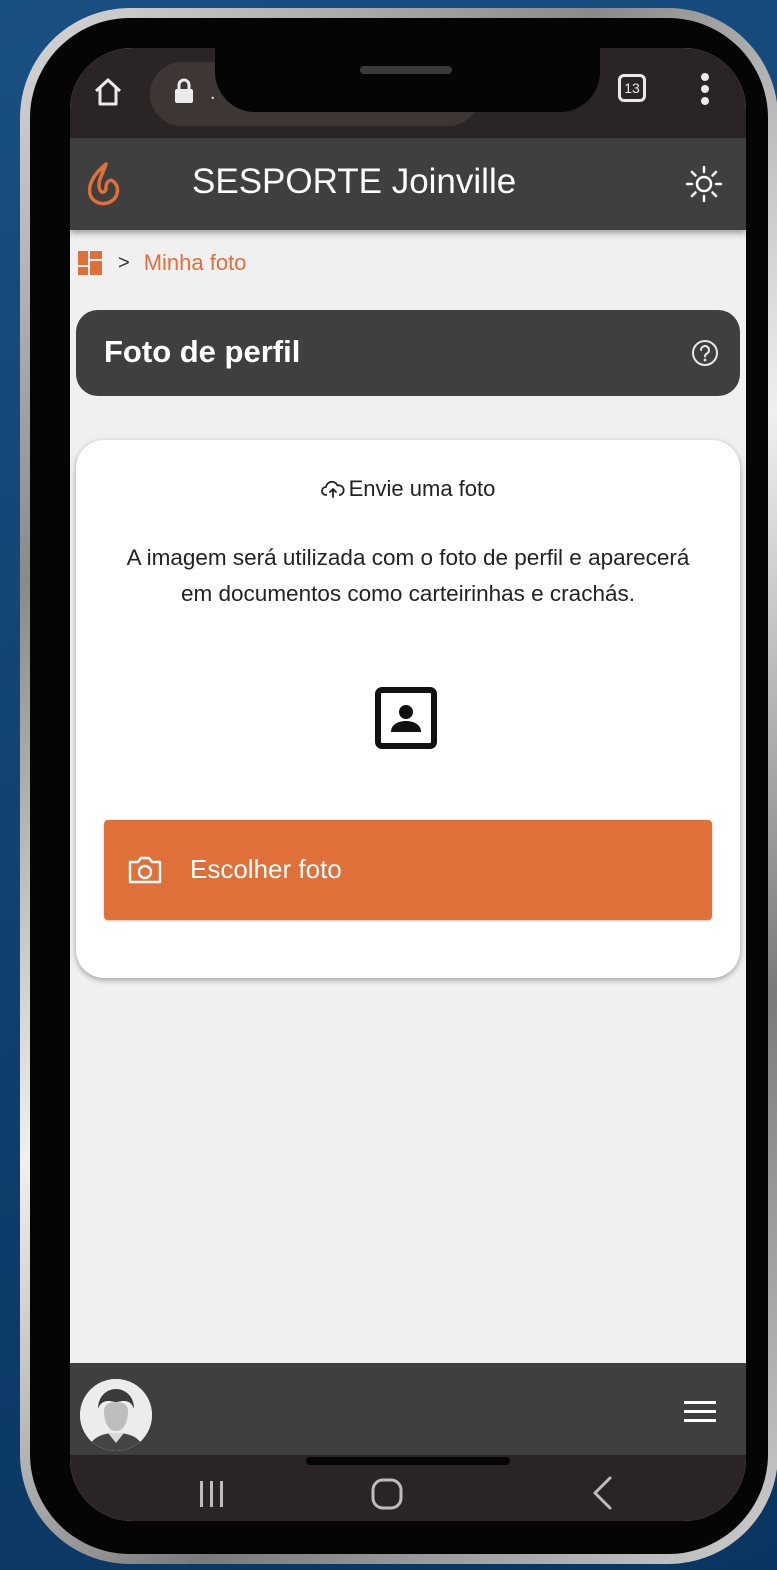 The height and width of the screenshot is (1570, 777). I want to click on avatar-silhouette-icon, so click(116, 1415).